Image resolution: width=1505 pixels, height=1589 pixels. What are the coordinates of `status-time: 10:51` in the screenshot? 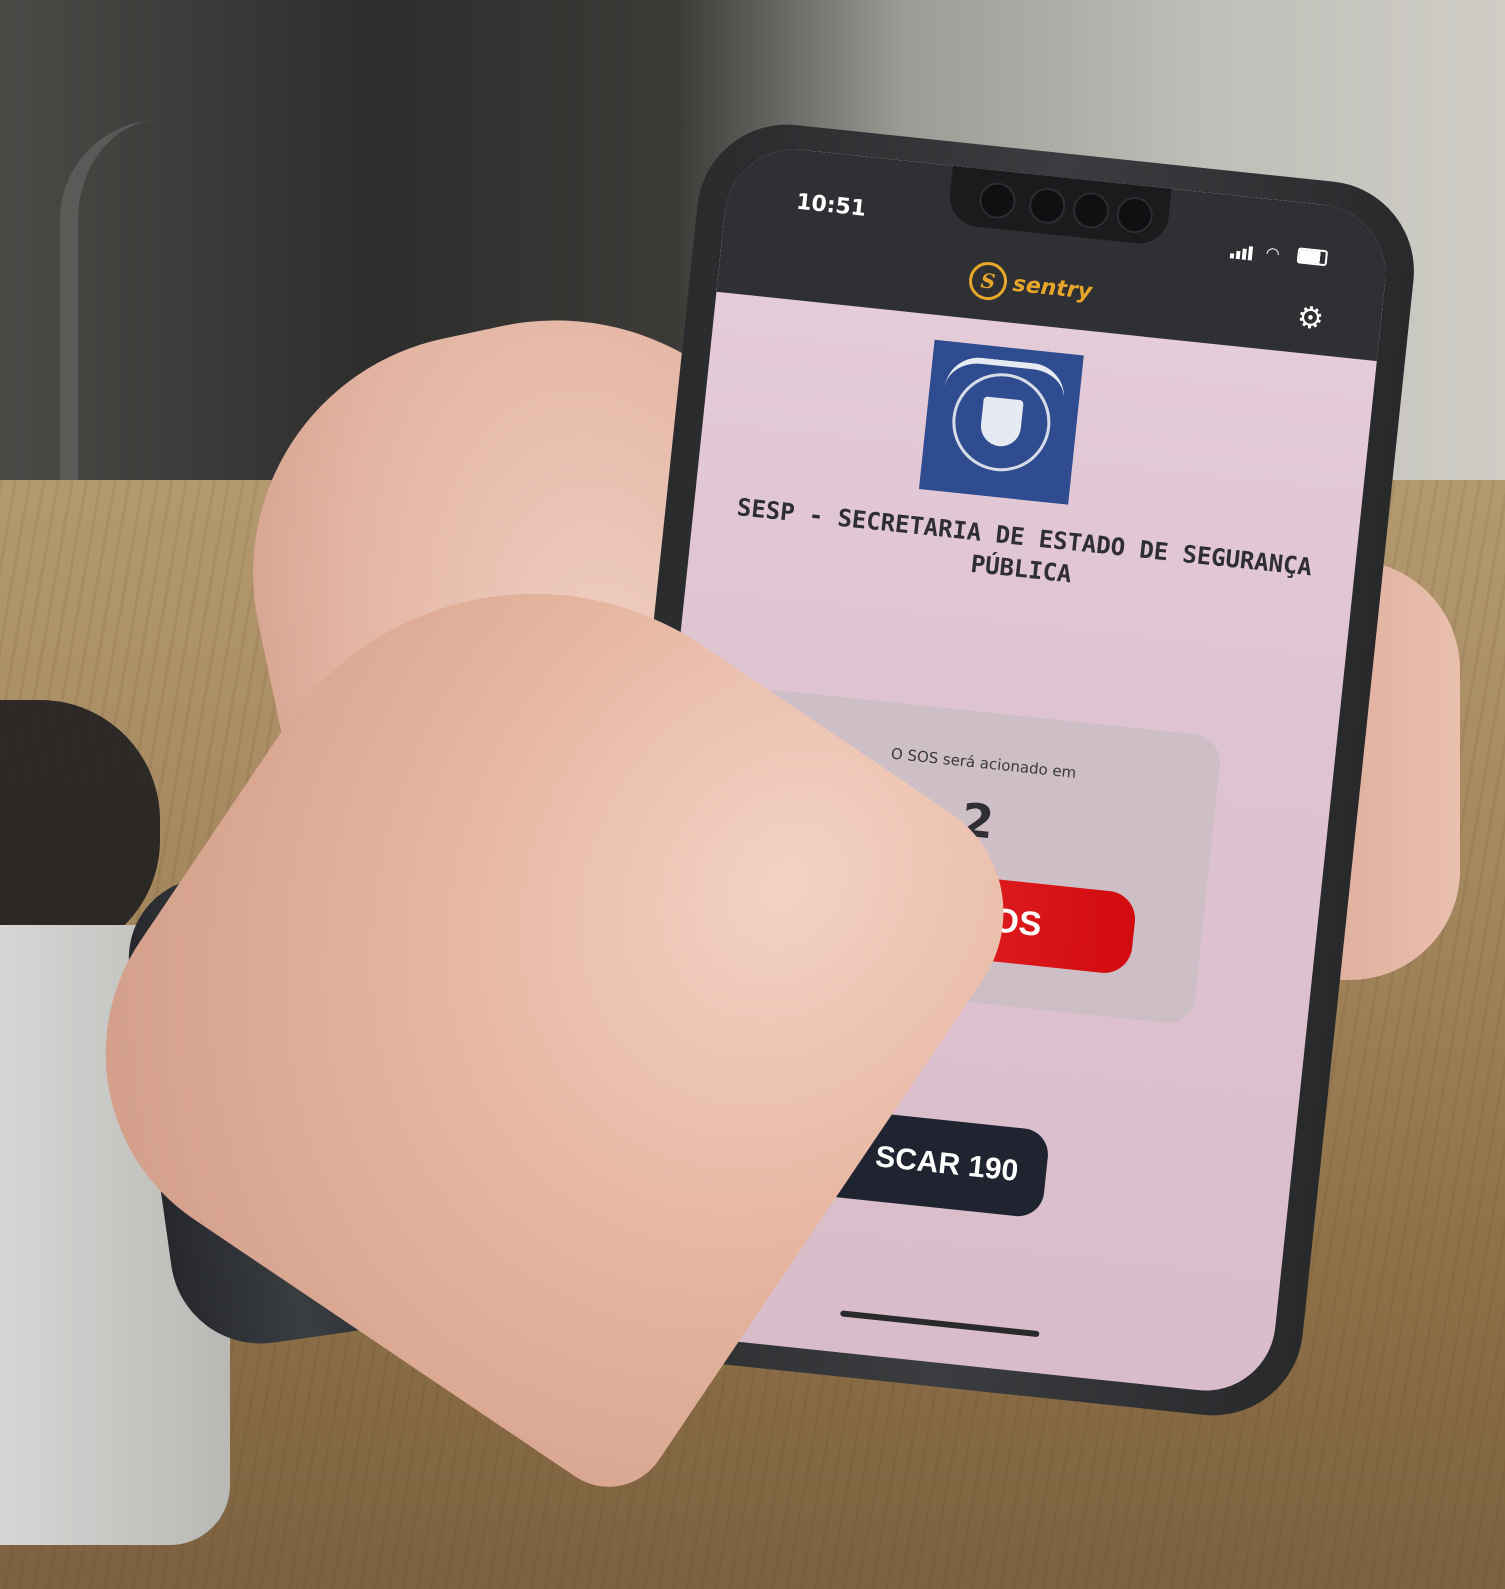 It's located at (831, 205).